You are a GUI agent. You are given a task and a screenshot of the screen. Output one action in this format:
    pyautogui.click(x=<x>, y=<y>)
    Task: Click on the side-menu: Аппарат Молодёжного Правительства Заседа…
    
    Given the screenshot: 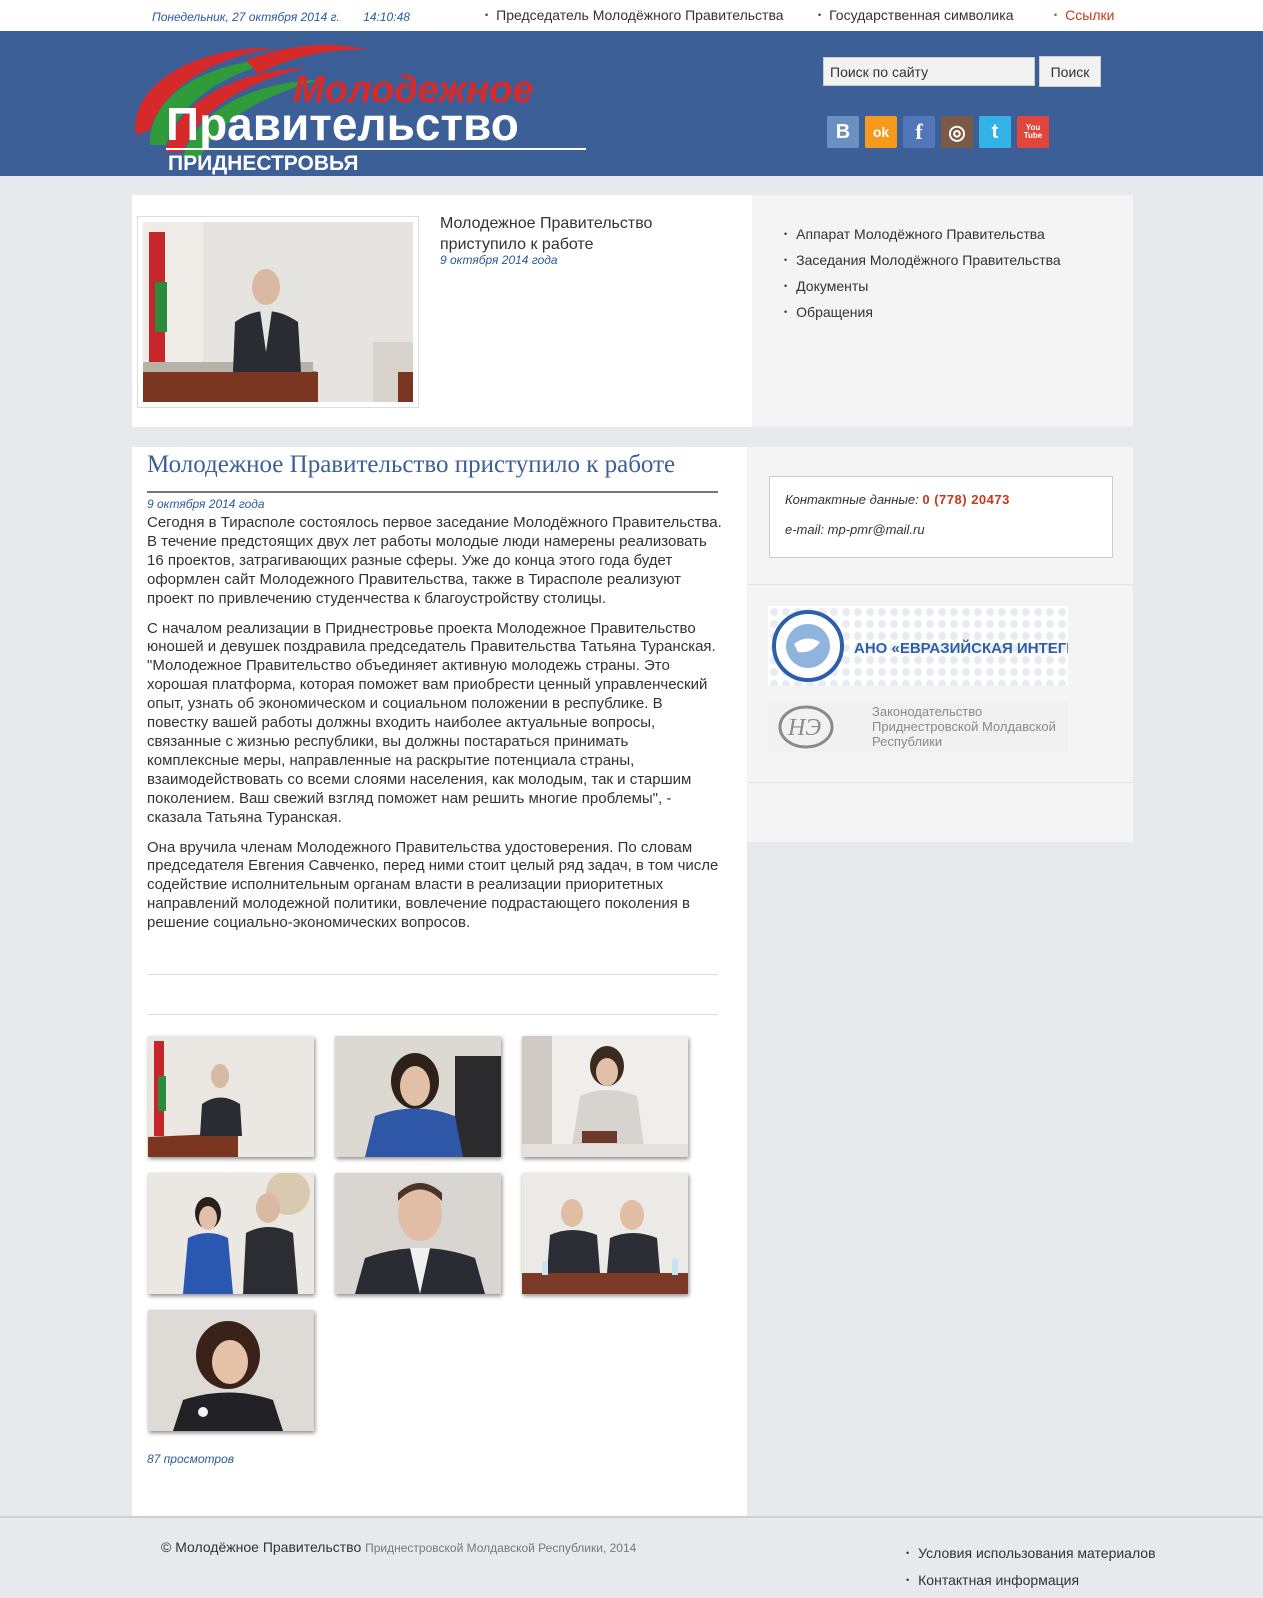 What is the action you would take?
    pyautogui.click(x=922, y=274)
    